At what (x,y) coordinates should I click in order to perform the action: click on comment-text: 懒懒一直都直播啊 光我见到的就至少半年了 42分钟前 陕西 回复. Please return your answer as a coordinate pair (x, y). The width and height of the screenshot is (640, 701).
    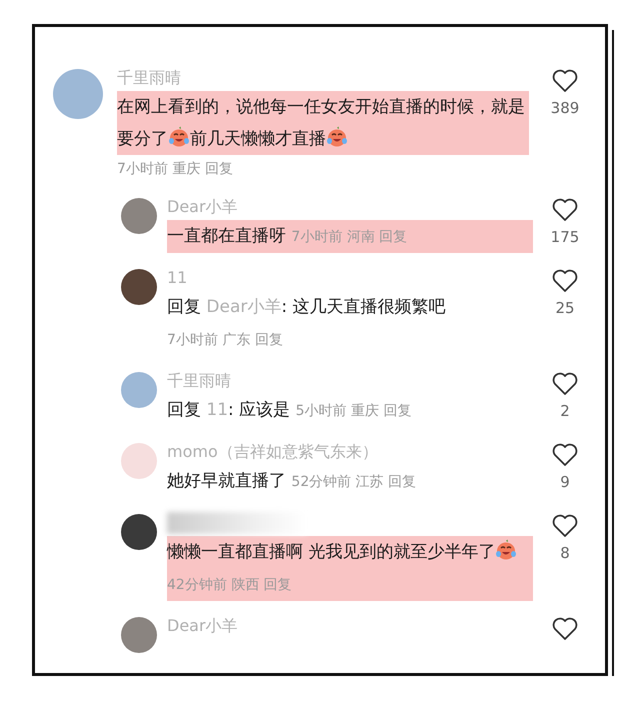
    Looking at the image, I should click on (350, 568).